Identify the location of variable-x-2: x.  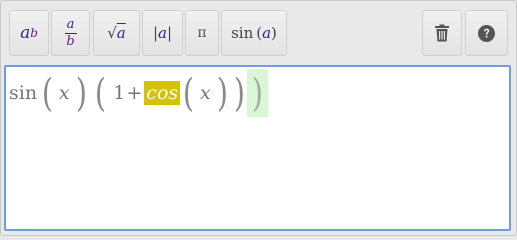
(205, 93).